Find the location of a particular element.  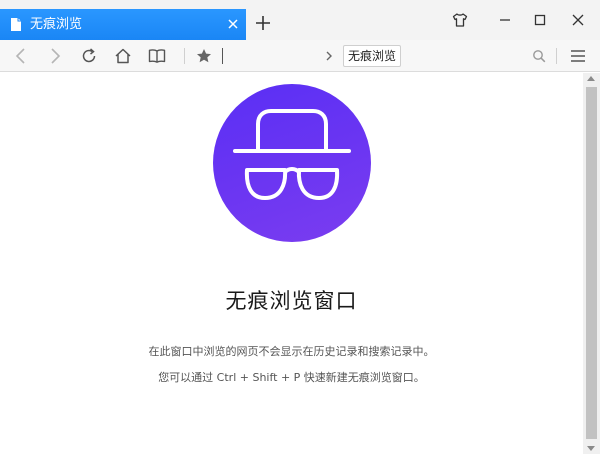

plus-icon is located at coordinates (263, 23).